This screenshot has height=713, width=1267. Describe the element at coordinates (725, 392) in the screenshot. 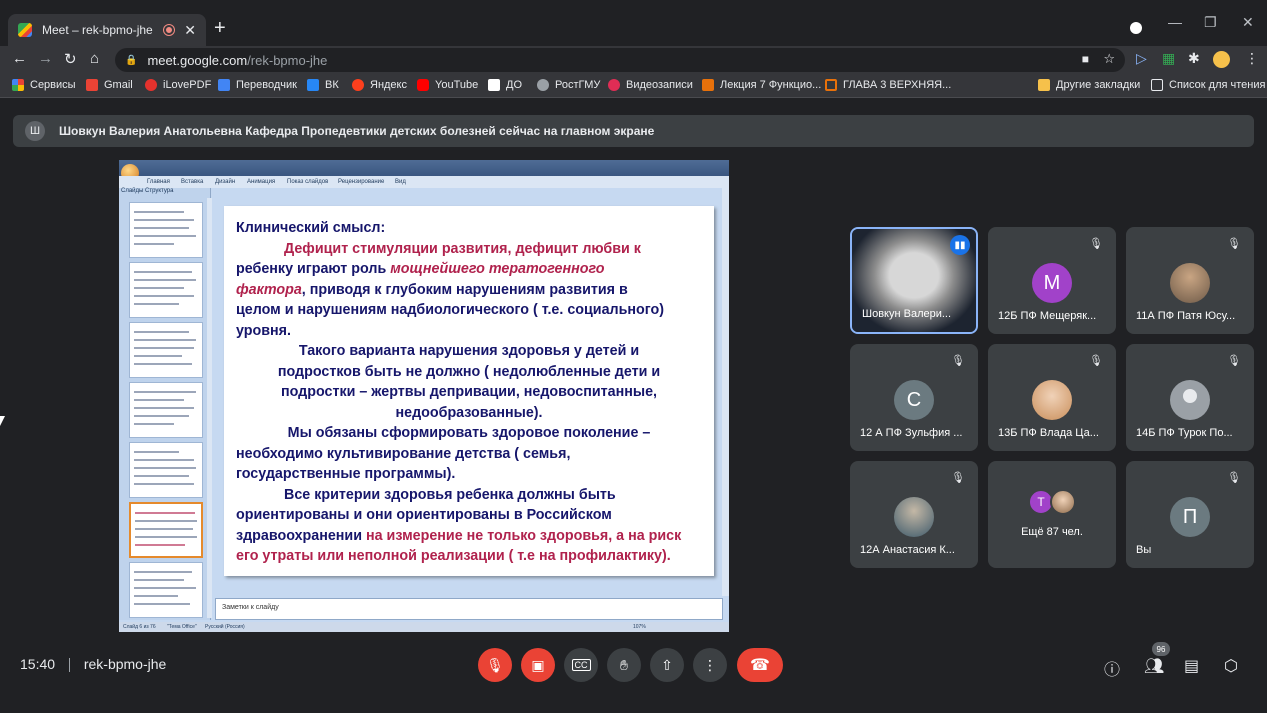

I see `slide-scrollbar` at that location.